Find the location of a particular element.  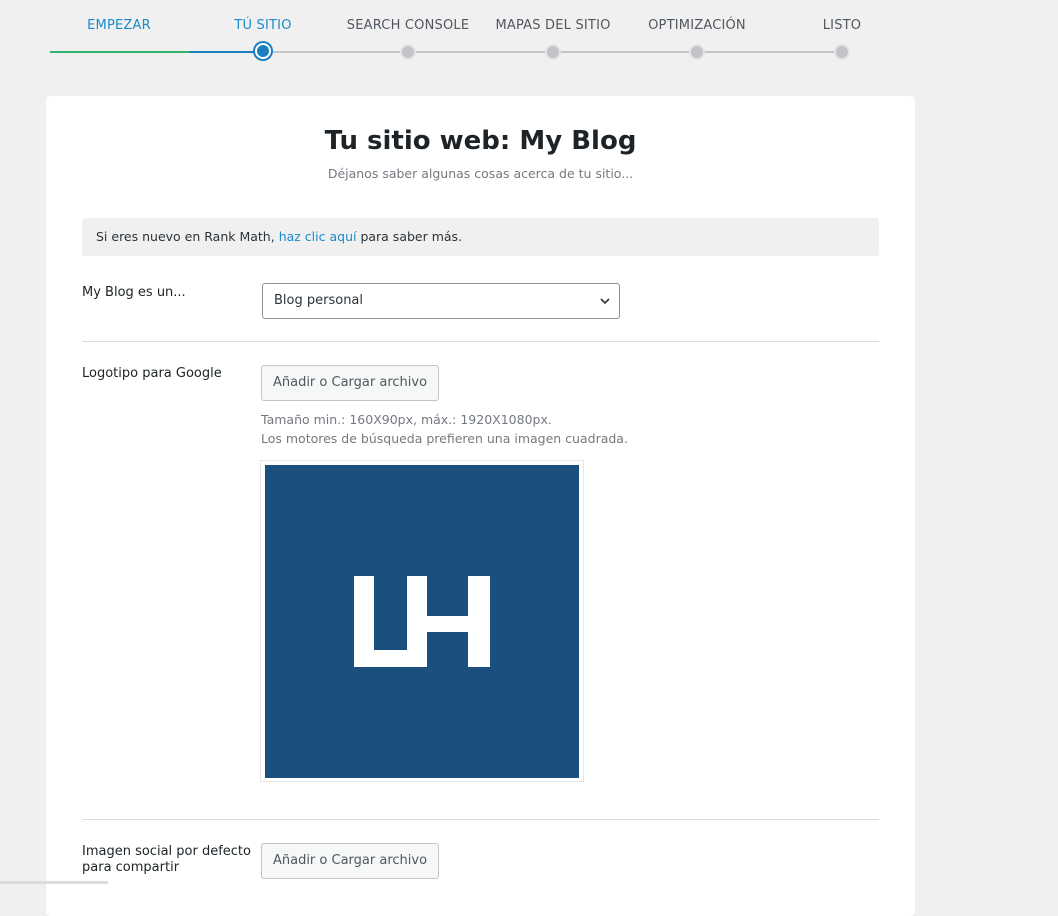

learn-more-link: haz clic aquí is located at coordinates (318, 236).